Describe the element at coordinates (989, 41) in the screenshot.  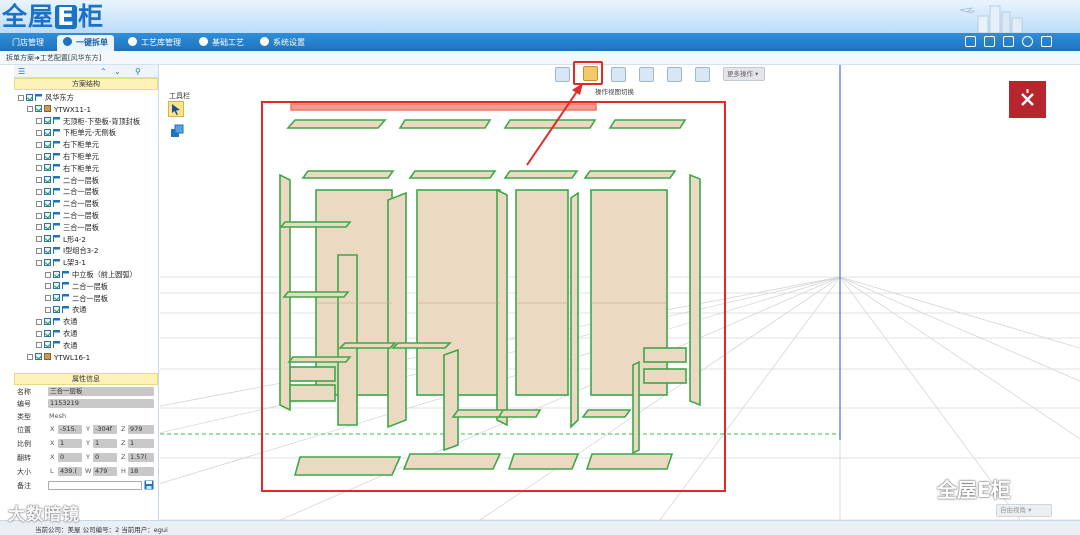
I see `lock-icon` at that location.